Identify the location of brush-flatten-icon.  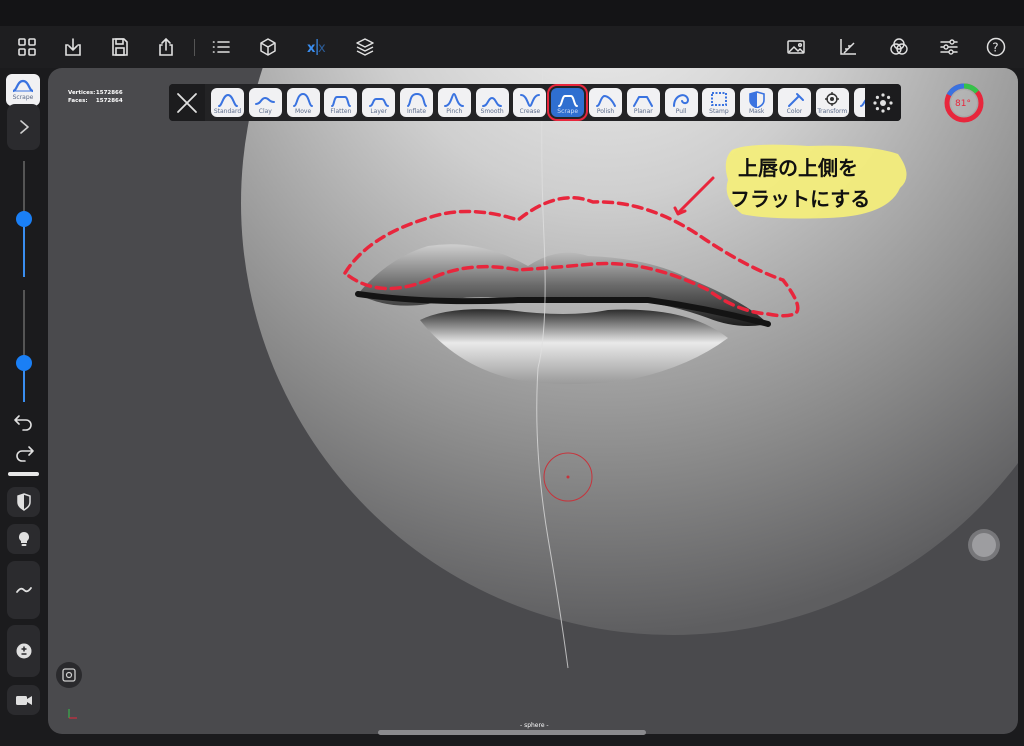
(340, 101).